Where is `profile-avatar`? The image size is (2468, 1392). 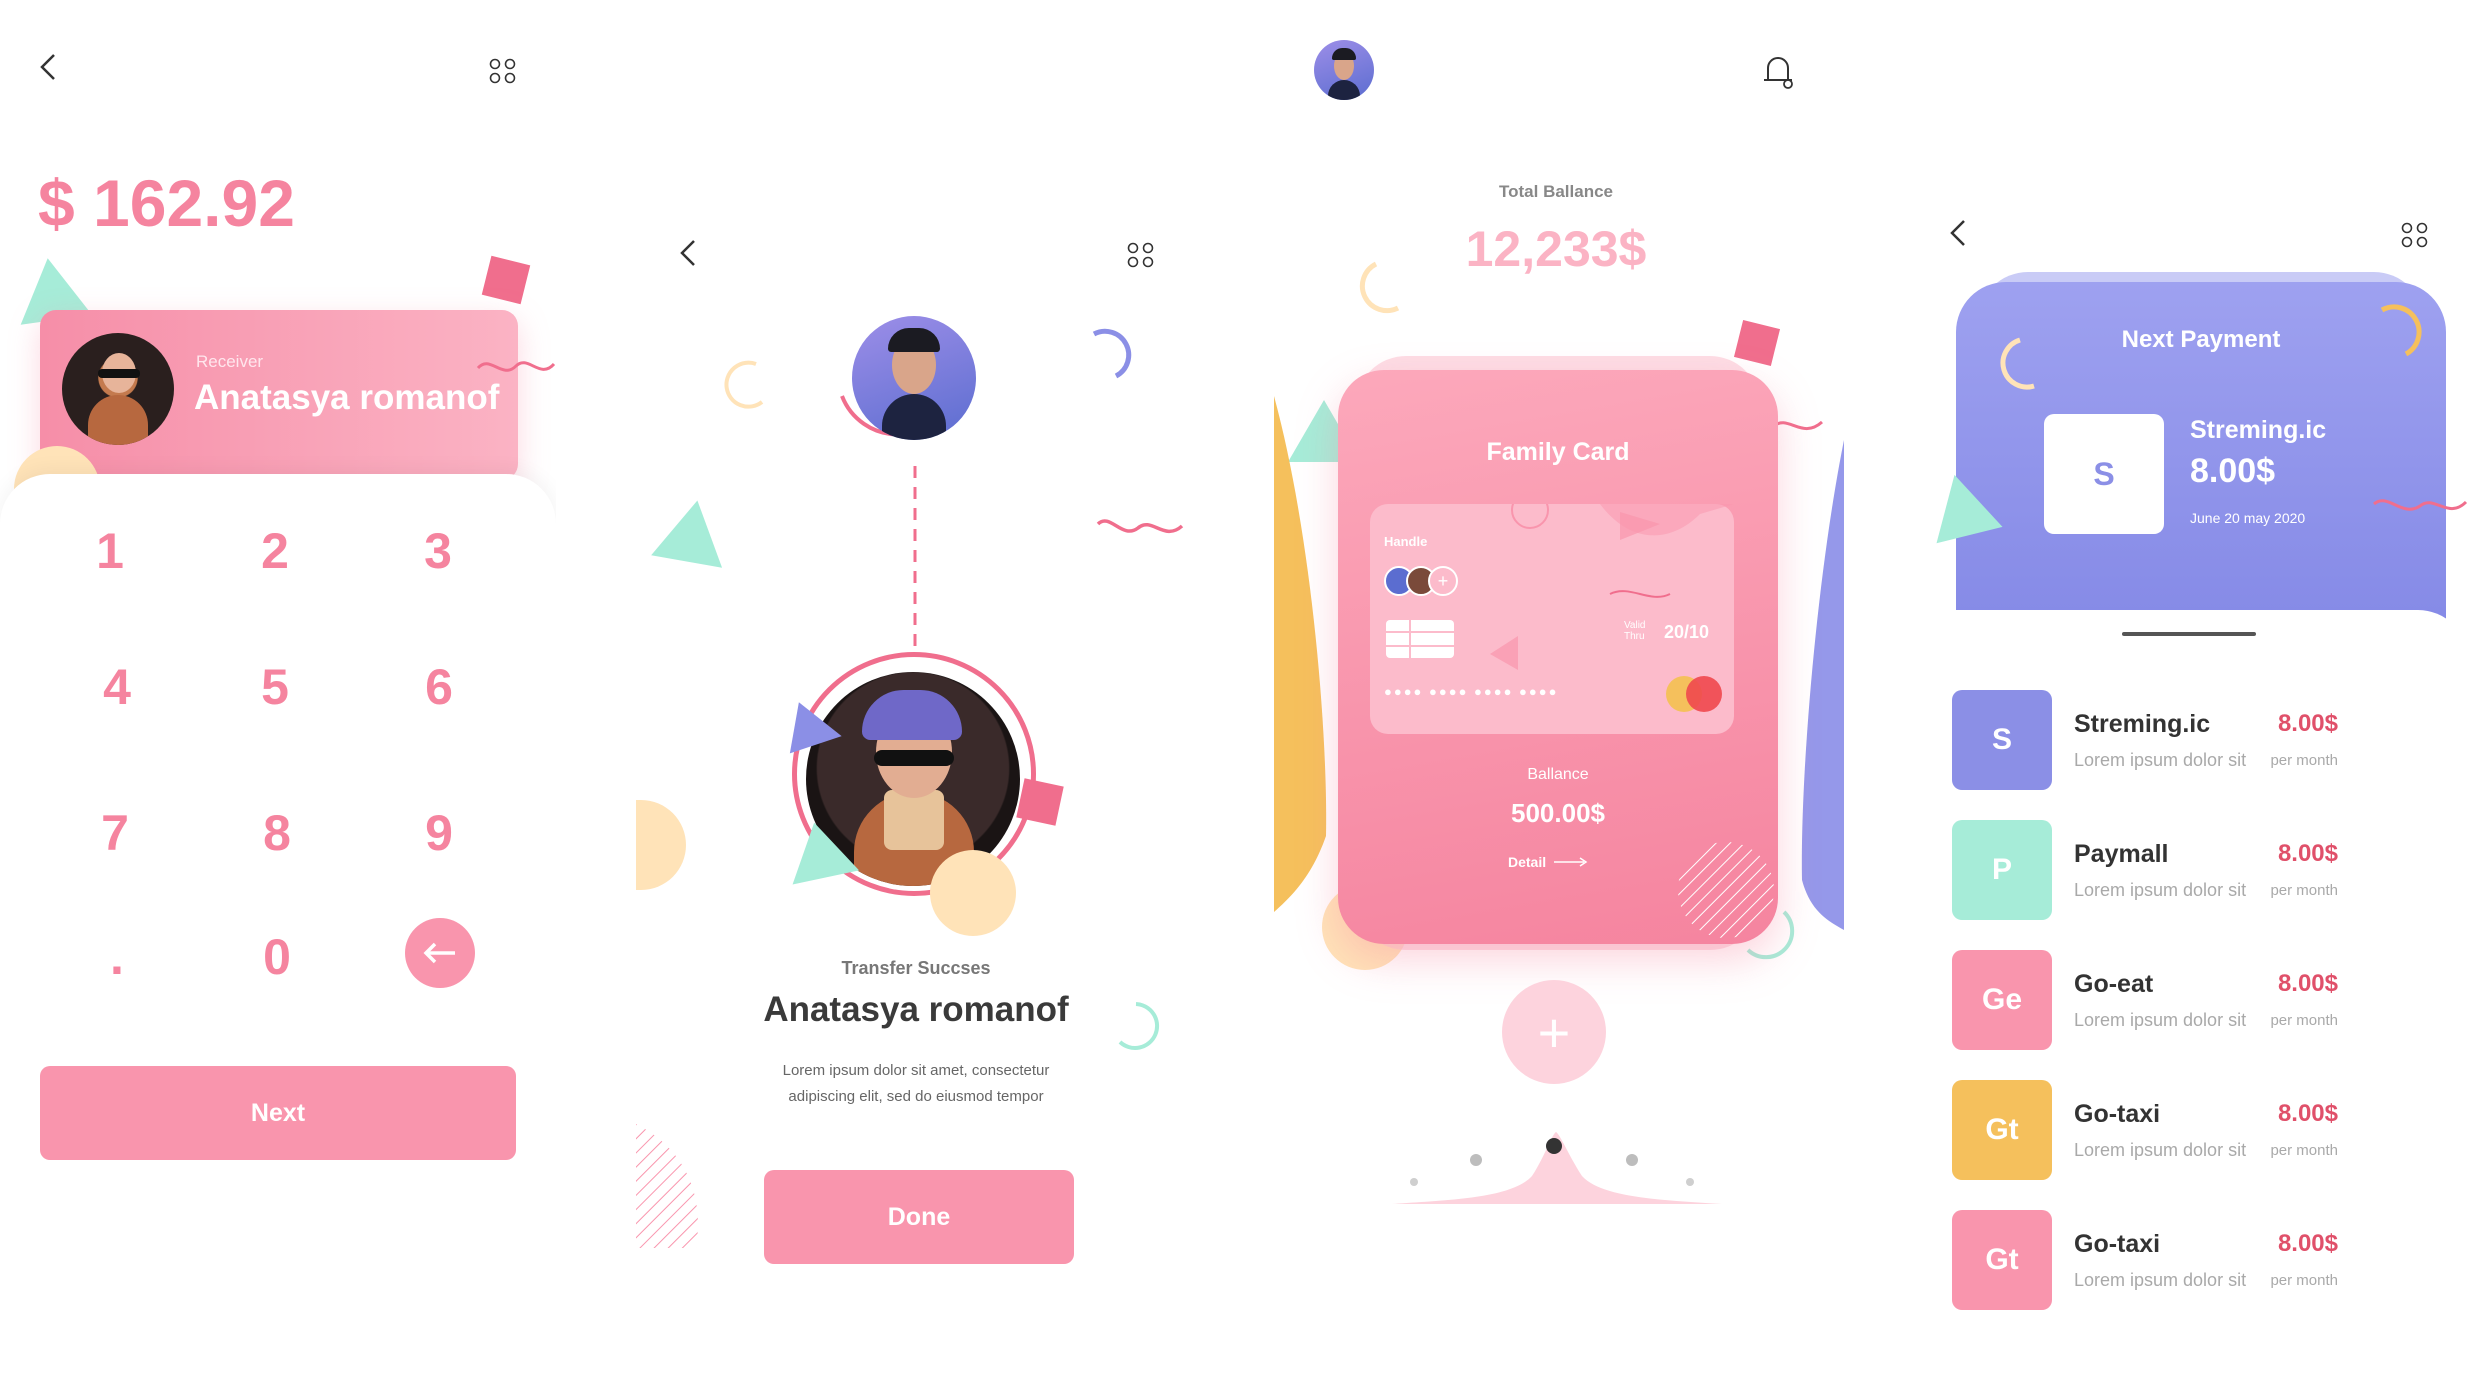 profile-avatar is located at coordinates (1344, 70).